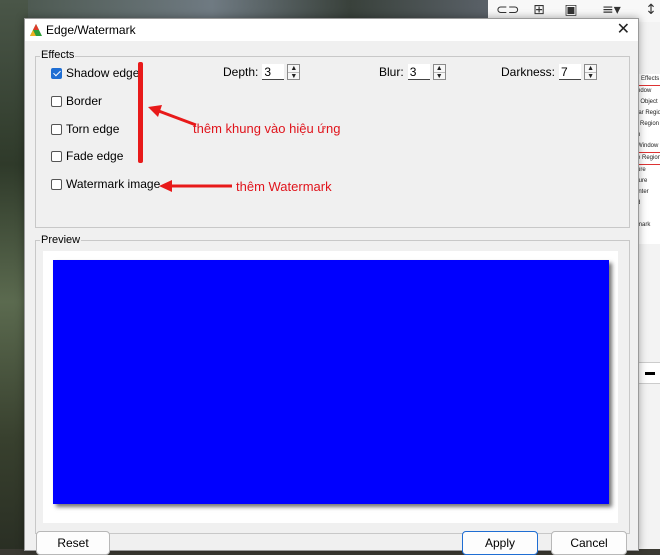 The width and height of the screenshot is (660, 555). I want to click on annotation-effects-note: thêm khung vào hiệu ứng, so click(267, 128).